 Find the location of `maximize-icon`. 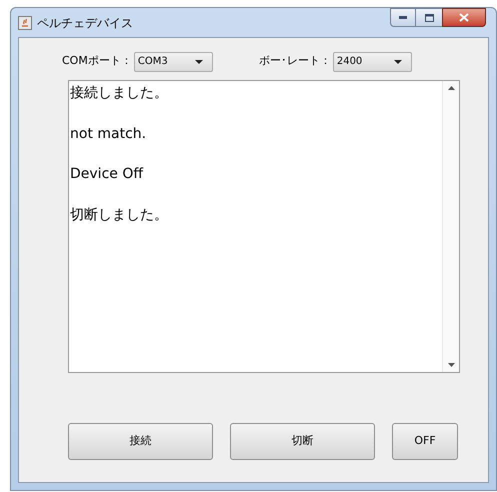

maximize-icon is located at coordinates (429, 18).